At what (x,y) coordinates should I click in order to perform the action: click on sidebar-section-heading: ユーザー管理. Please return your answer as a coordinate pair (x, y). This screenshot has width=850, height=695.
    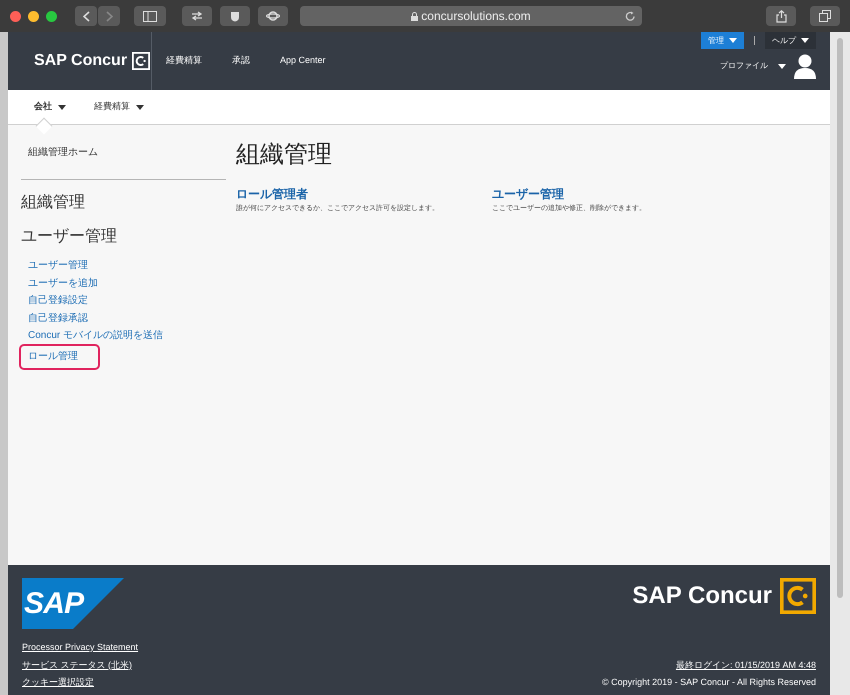
    Looking at the image, I should click on (69, 237).